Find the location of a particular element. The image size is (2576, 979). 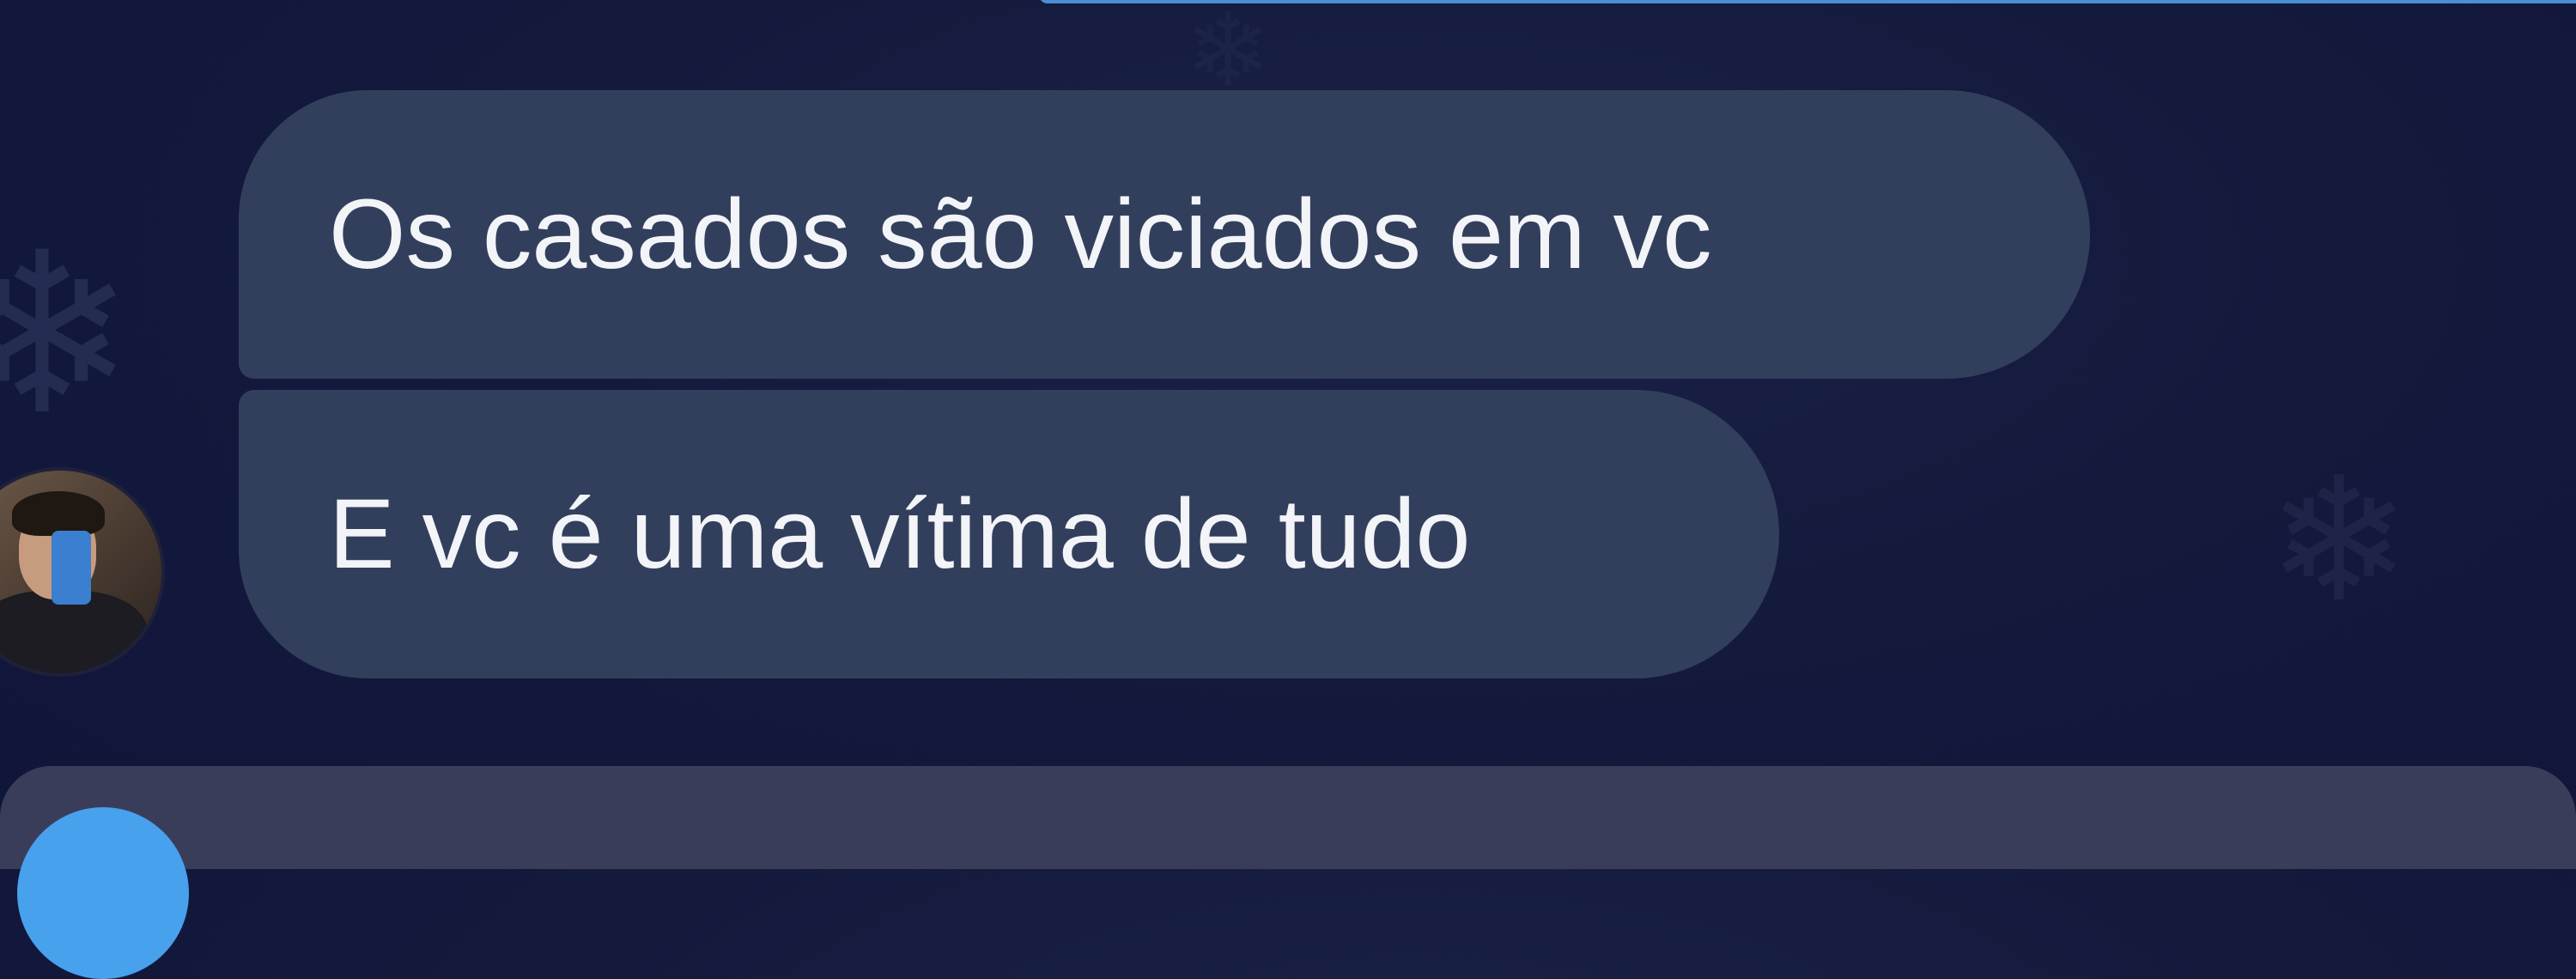

message-text: E vc é uma vítima de tudo is located at coordinates (900, 533).